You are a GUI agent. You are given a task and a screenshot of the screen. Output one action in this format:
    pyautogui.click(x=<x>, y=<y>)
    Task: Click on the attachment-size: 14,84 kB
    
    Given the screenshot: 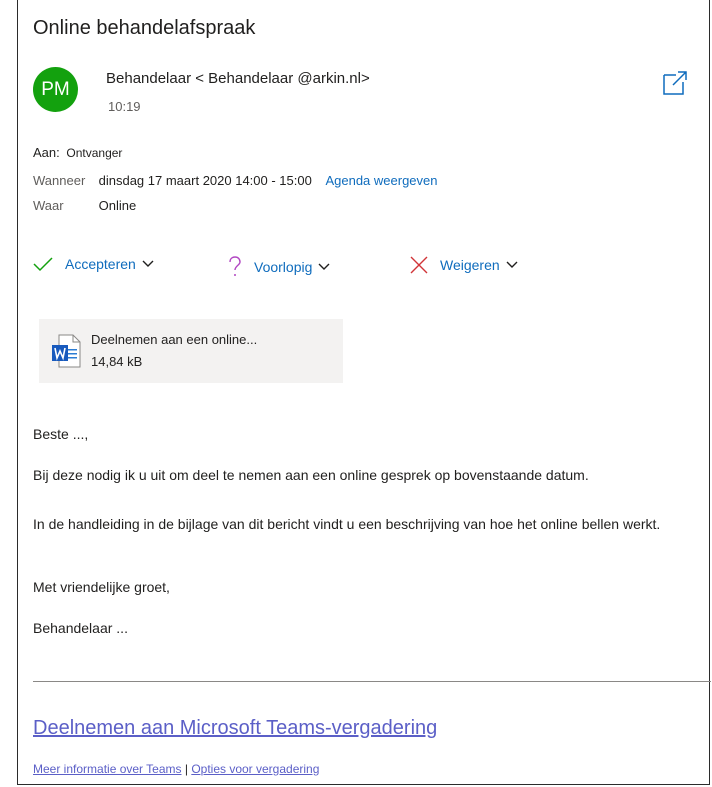 What is the action you would take?
    pyautogui.click(x=117, y=361)
    